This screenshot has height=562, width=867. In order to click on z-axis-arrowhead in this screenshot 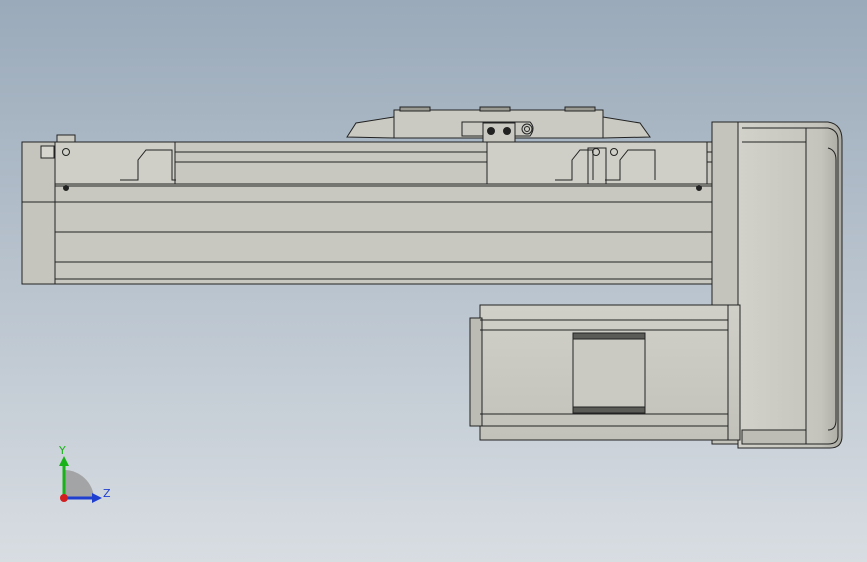, I will do `click(97, 498)`.